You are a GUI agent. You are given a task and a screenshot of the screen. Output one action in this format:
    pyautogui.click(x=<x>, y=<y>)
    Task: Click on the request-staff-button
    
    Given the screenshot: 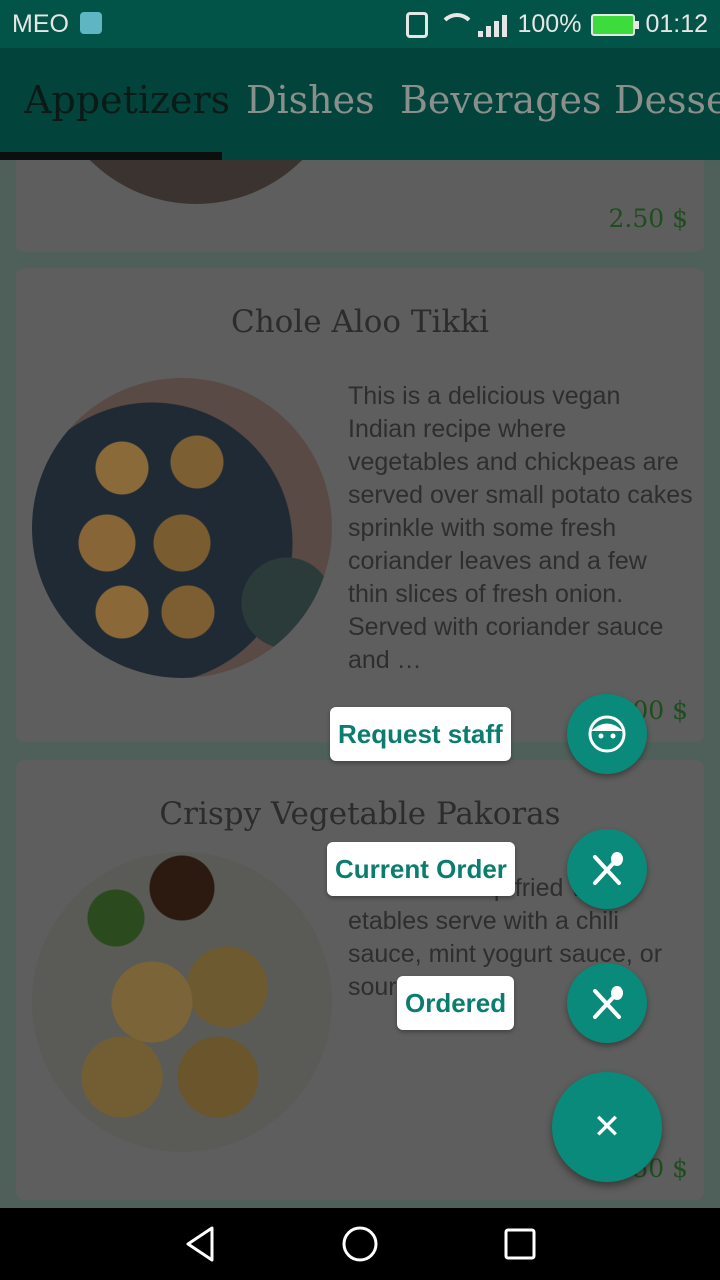 What is the action you would take?
    pyautogui.click(x=607, y=734)
    